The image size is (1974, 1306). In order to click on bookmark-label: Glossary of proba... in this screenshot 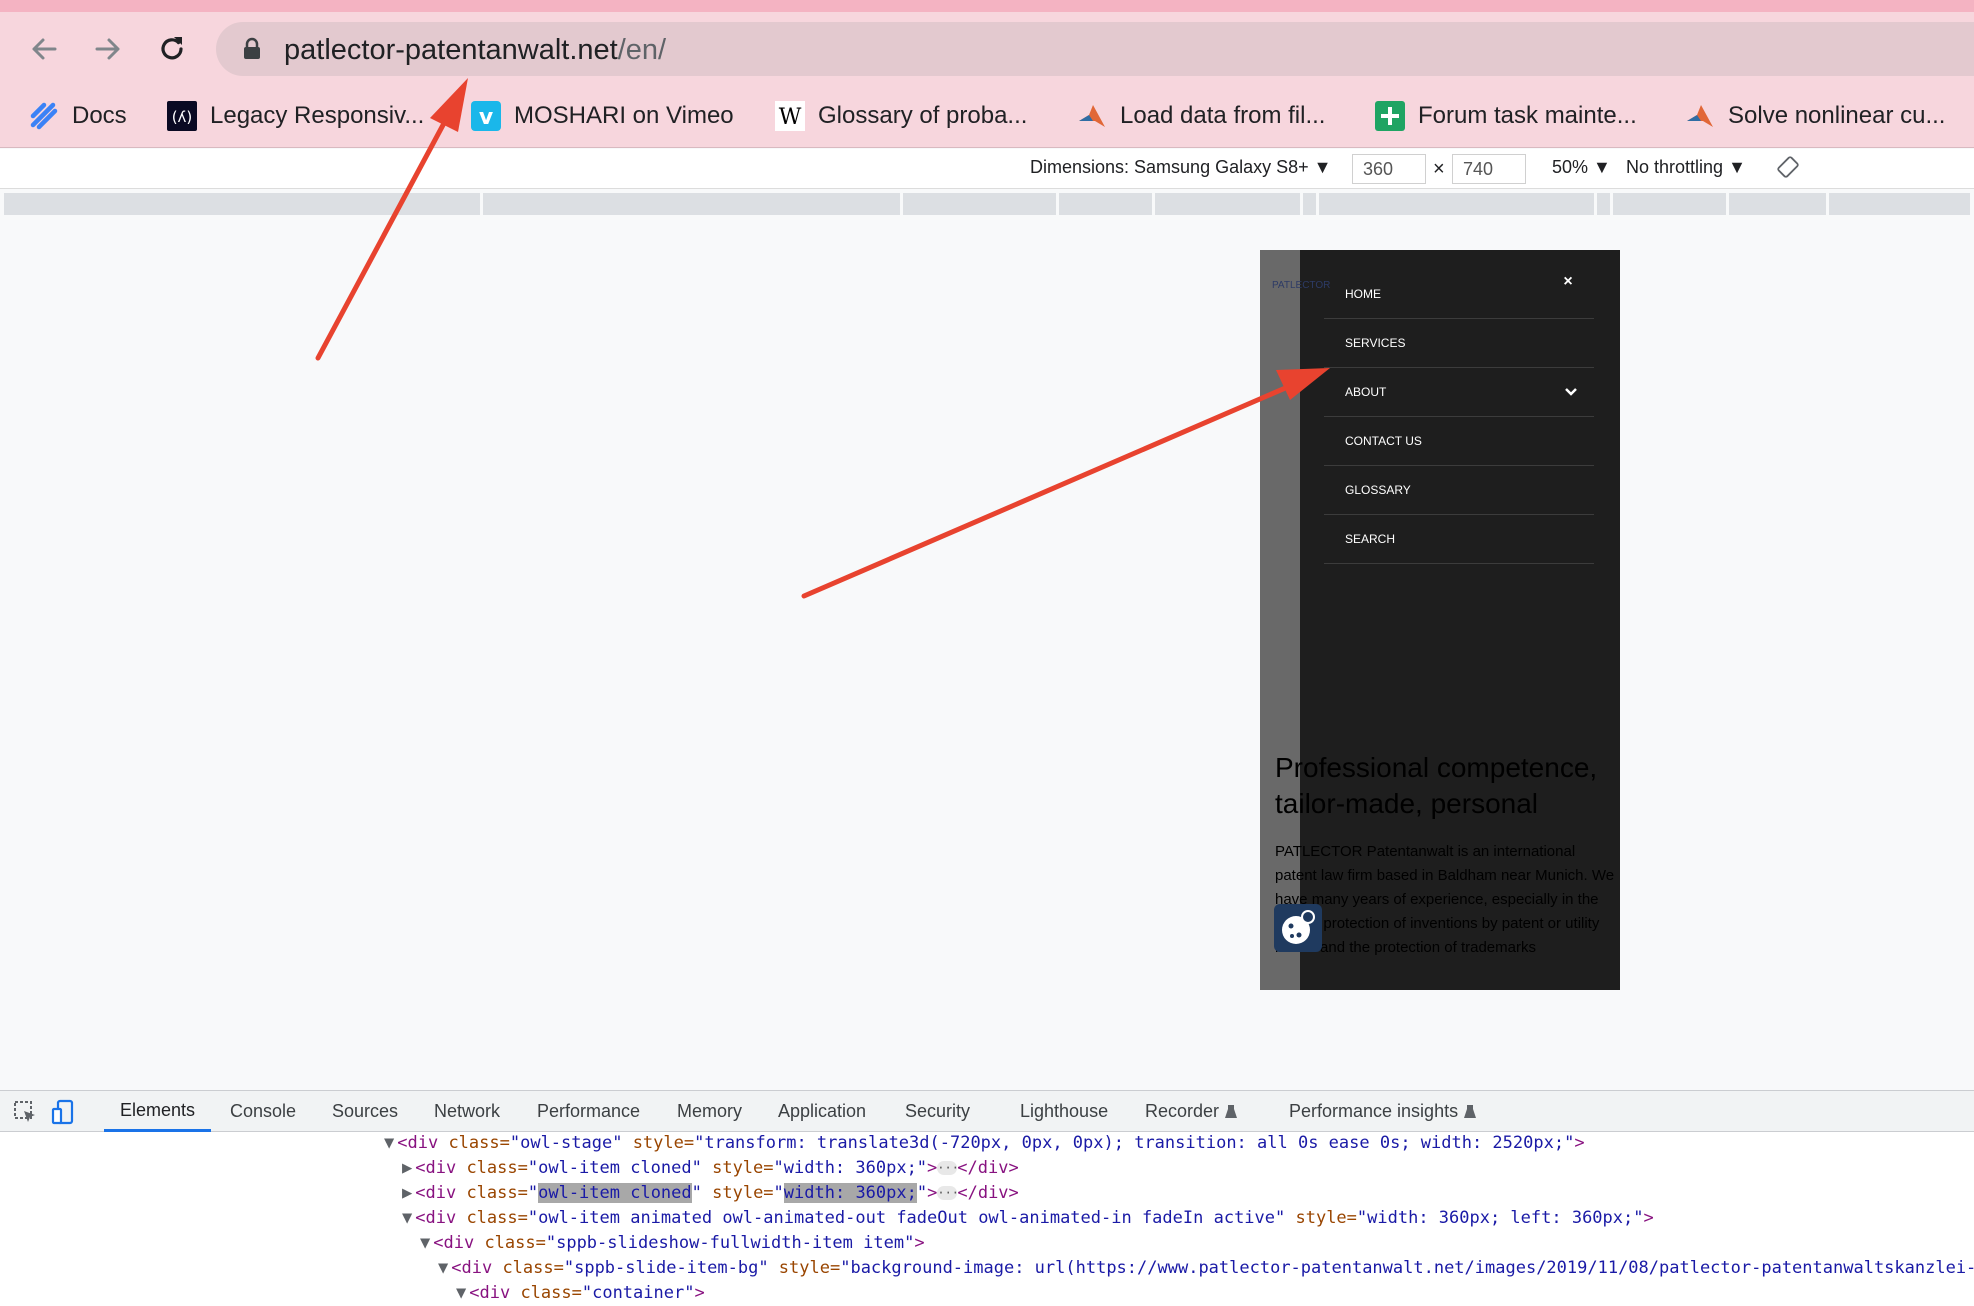, I will do `click(923, 115)`.